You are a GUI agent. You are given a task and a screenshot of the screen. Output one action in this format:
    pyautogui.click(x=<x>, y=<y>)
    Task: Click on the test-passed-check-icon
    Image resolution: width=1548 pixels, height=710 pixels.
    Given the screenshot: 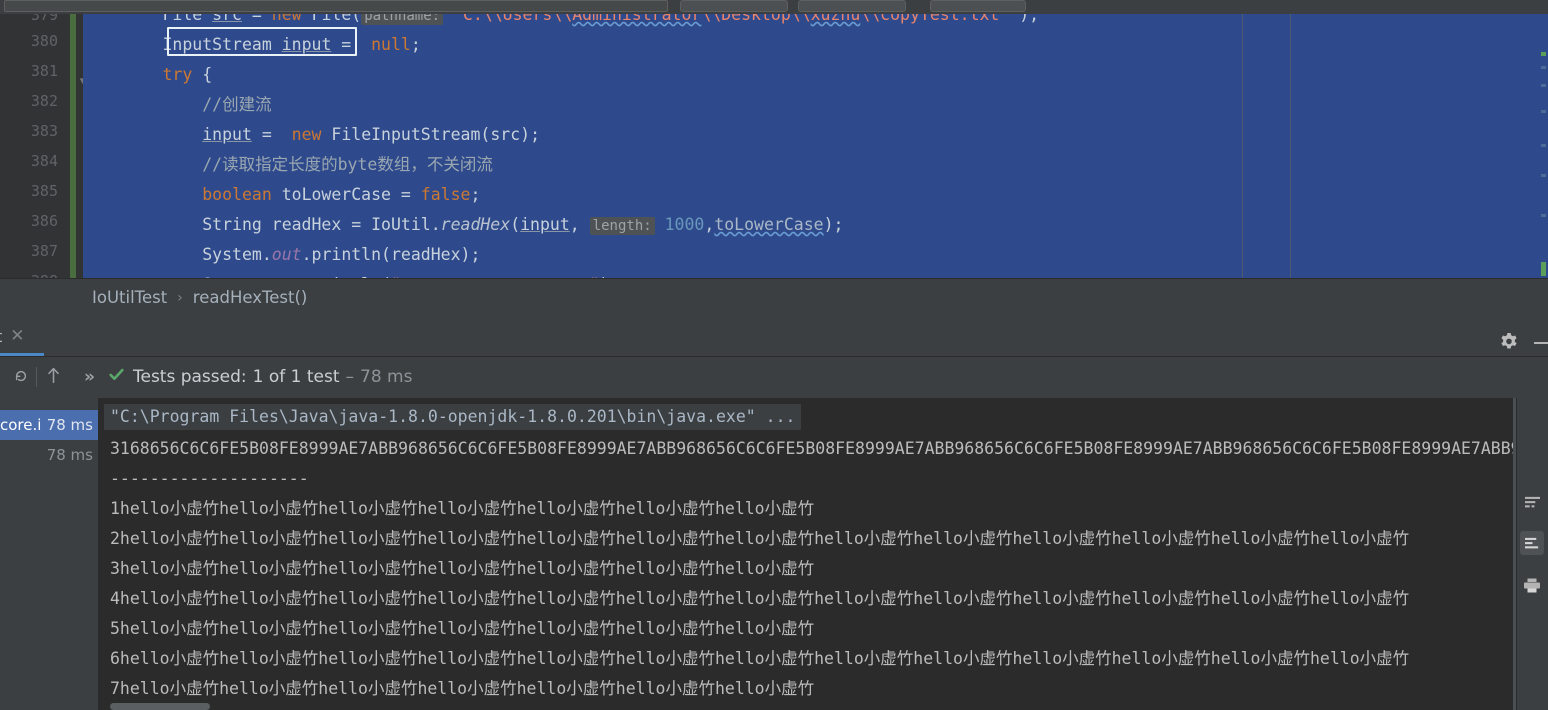 What is the action you would take?
    pyautogui.click(x=116, y=377)
    